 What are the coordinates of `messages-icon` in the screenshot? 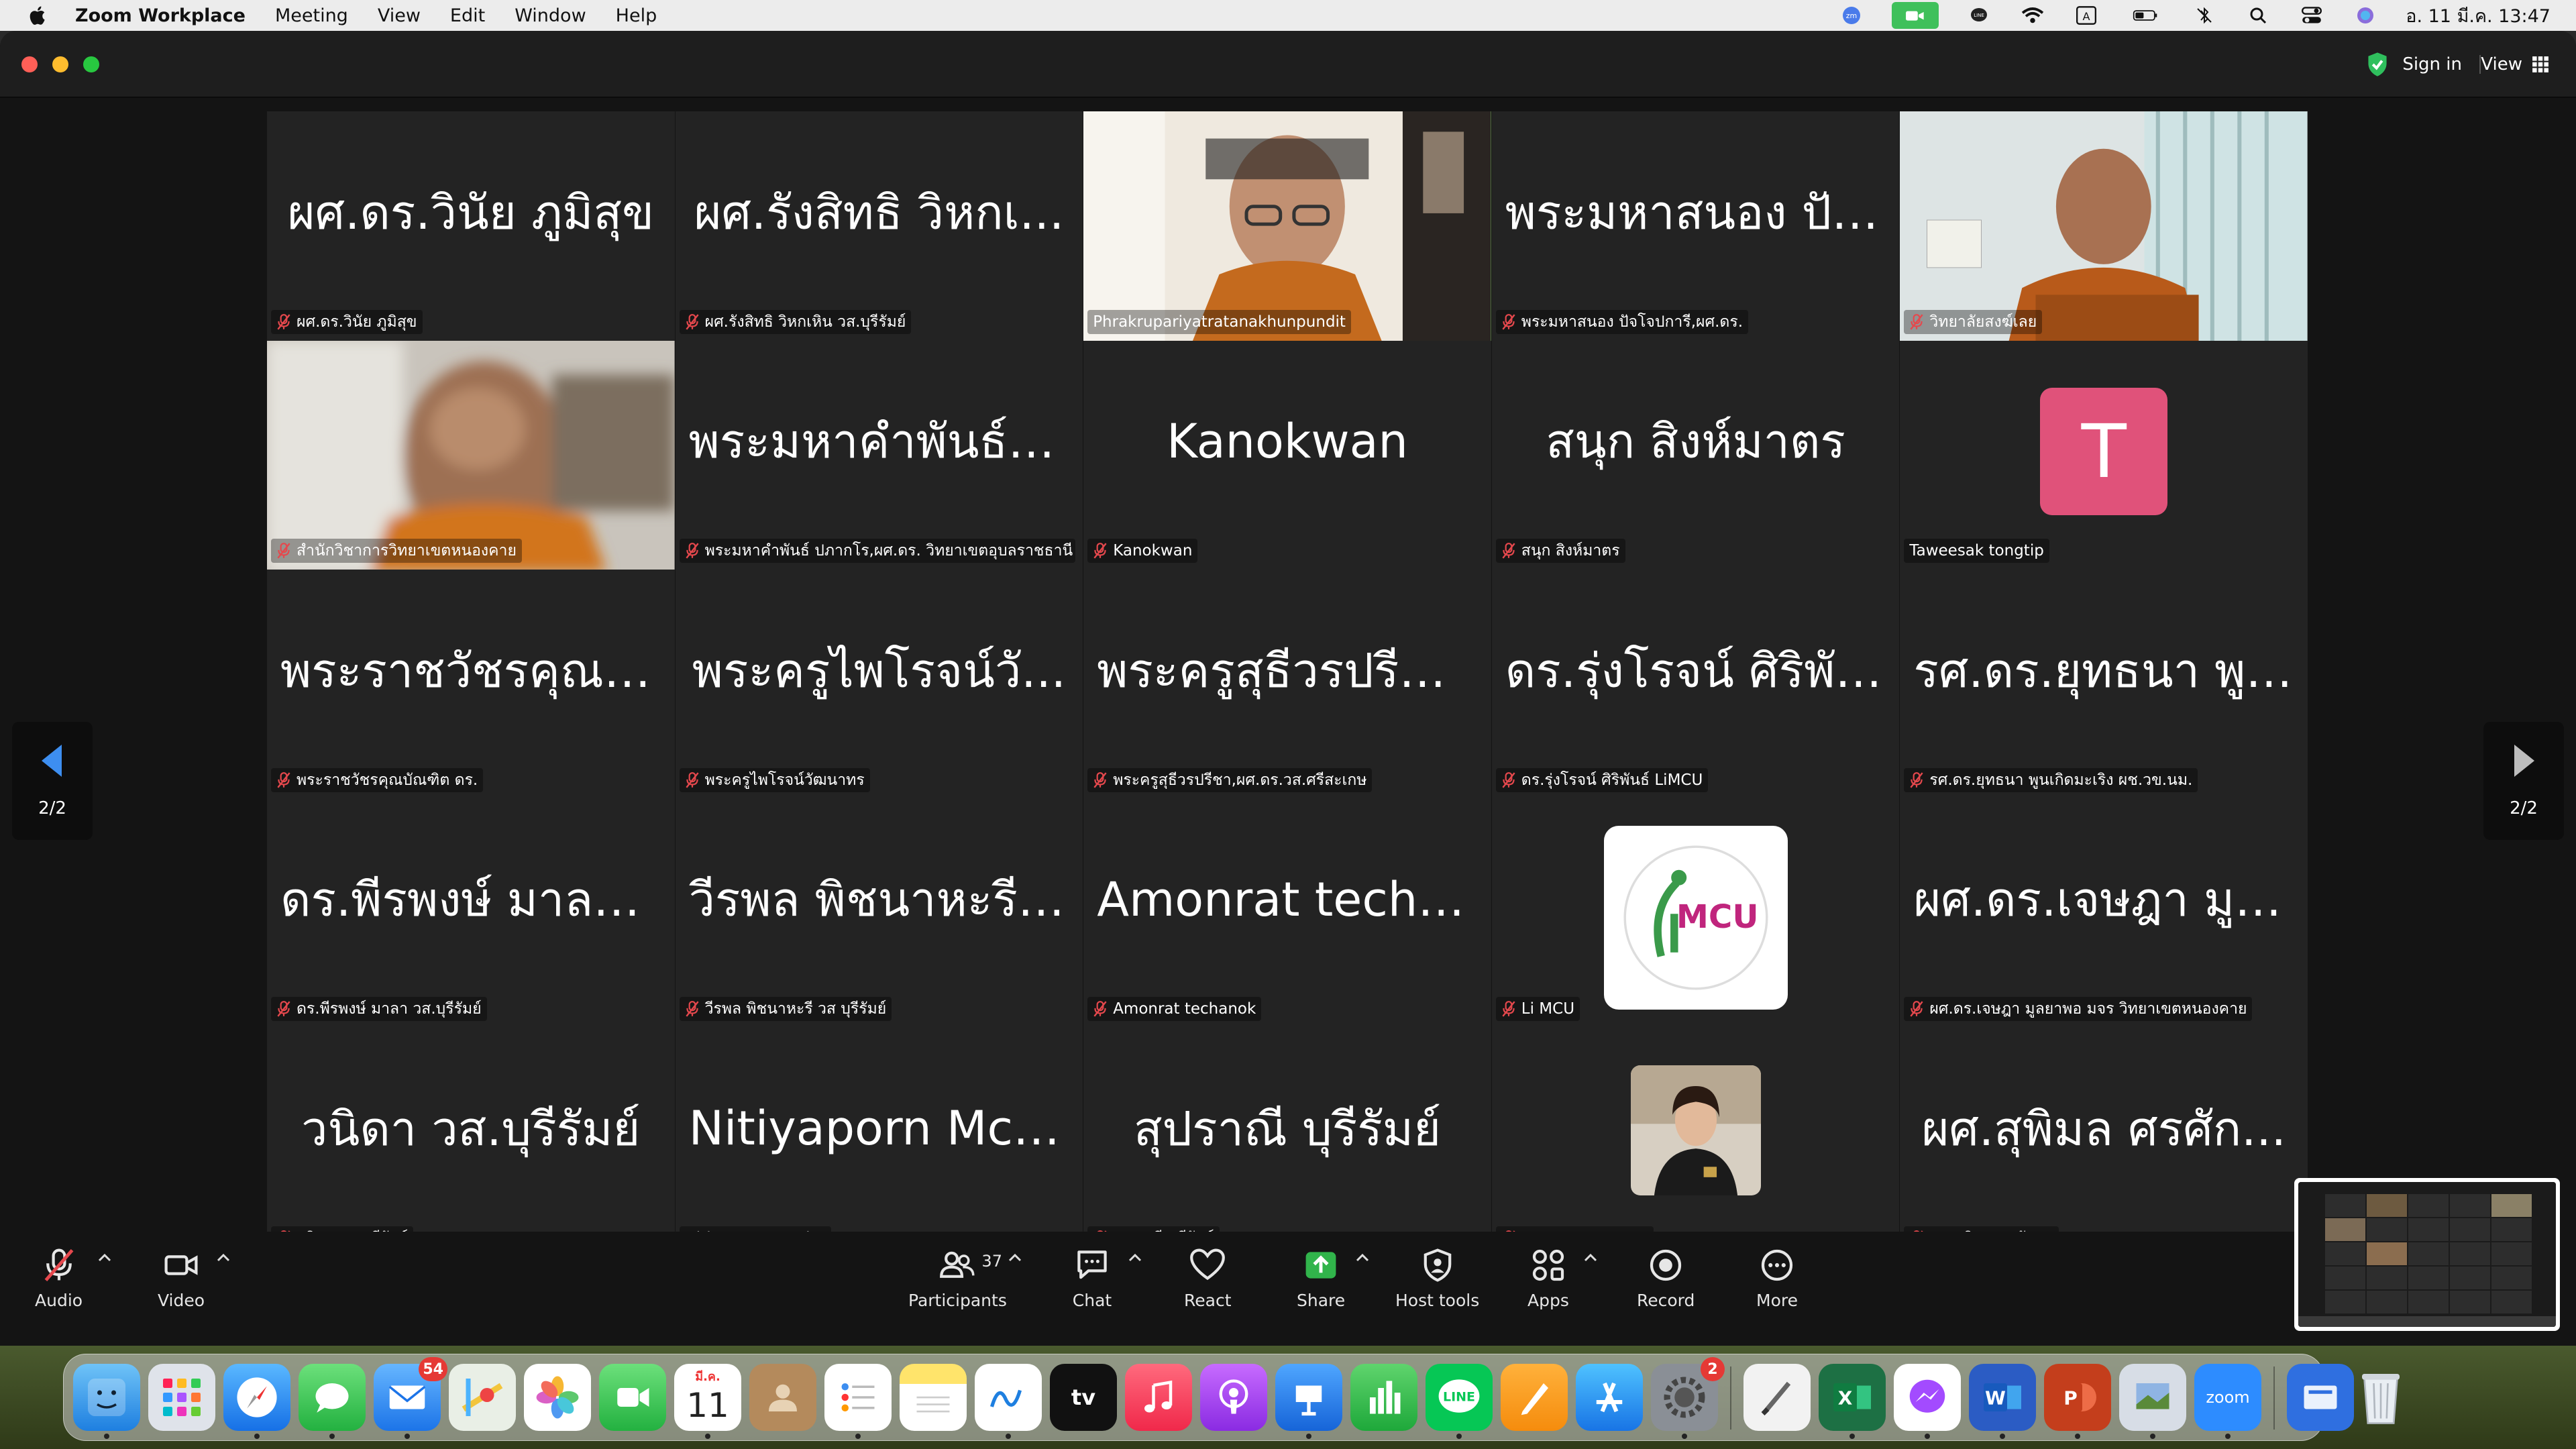 It's located at (332, 1401).